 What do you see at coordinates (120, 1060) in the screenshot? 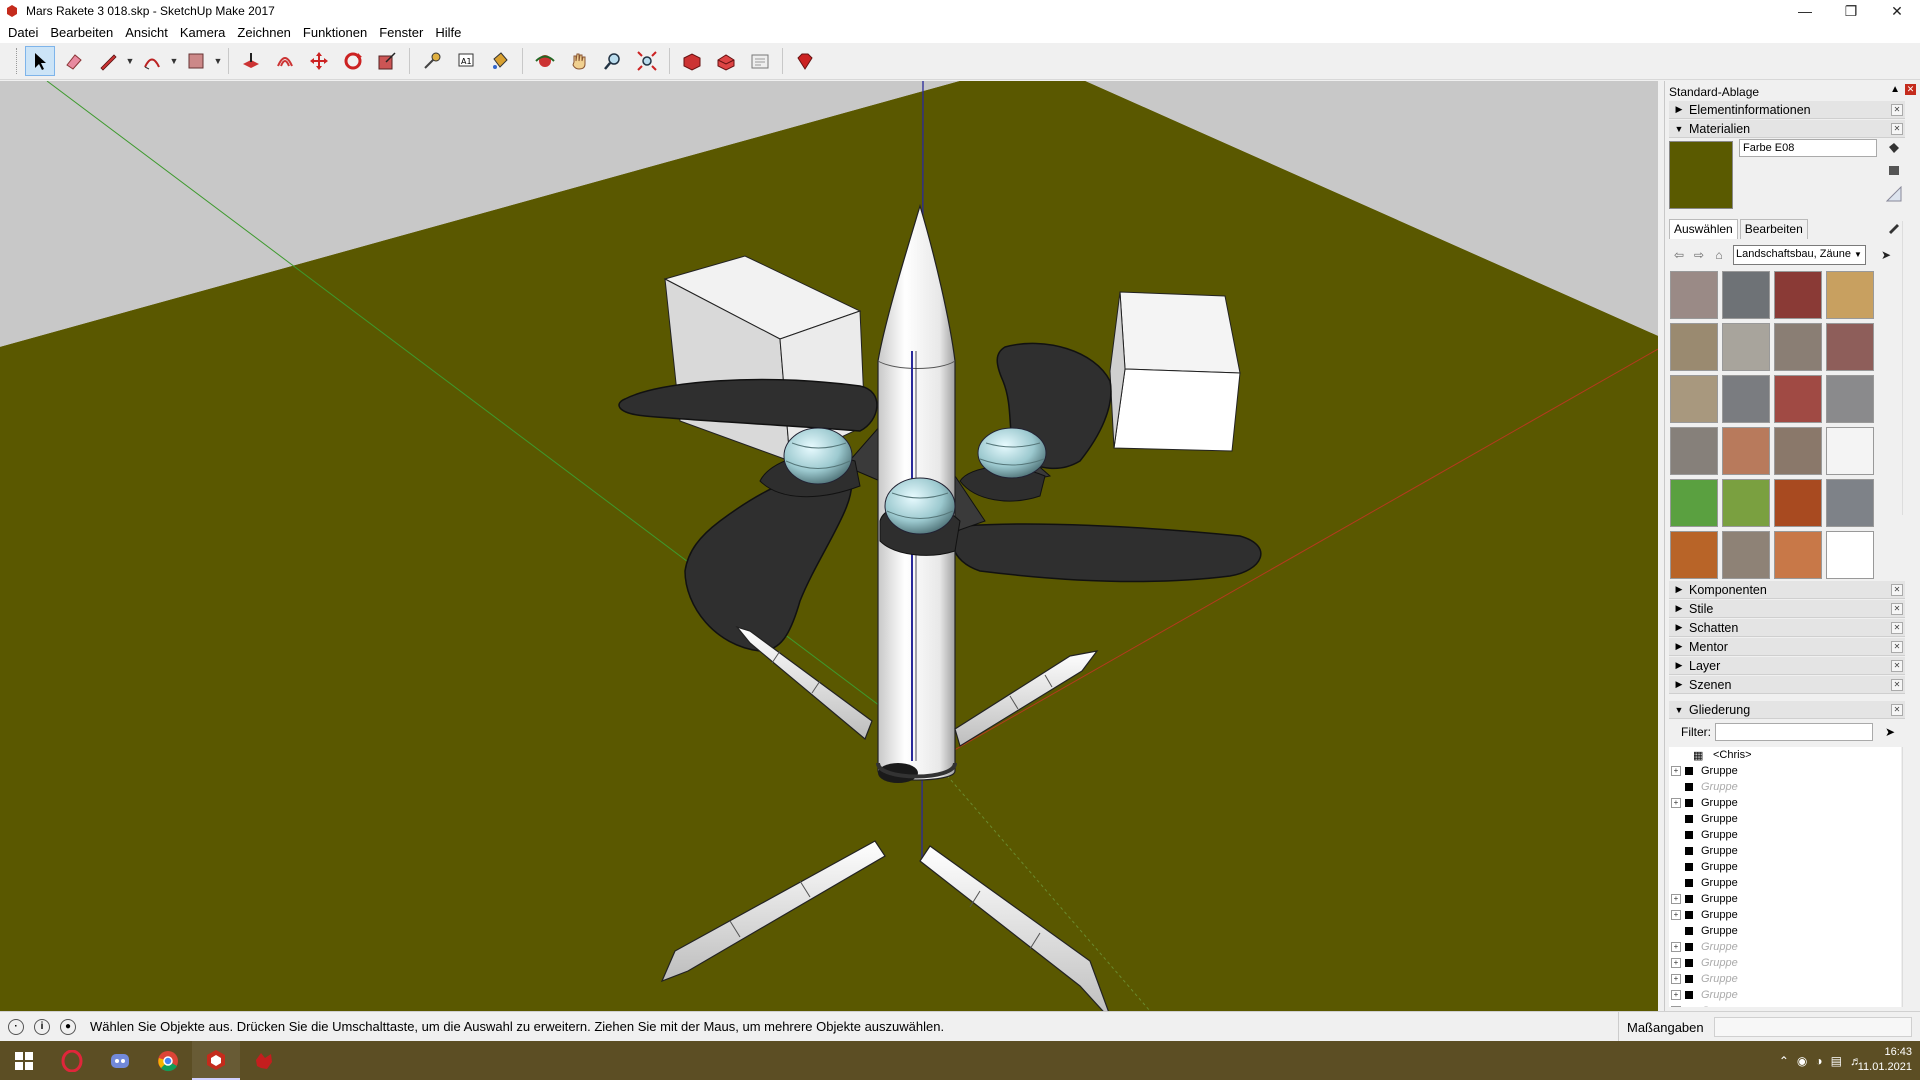
I see `discord-icon` at bounding box center [120, 1060].